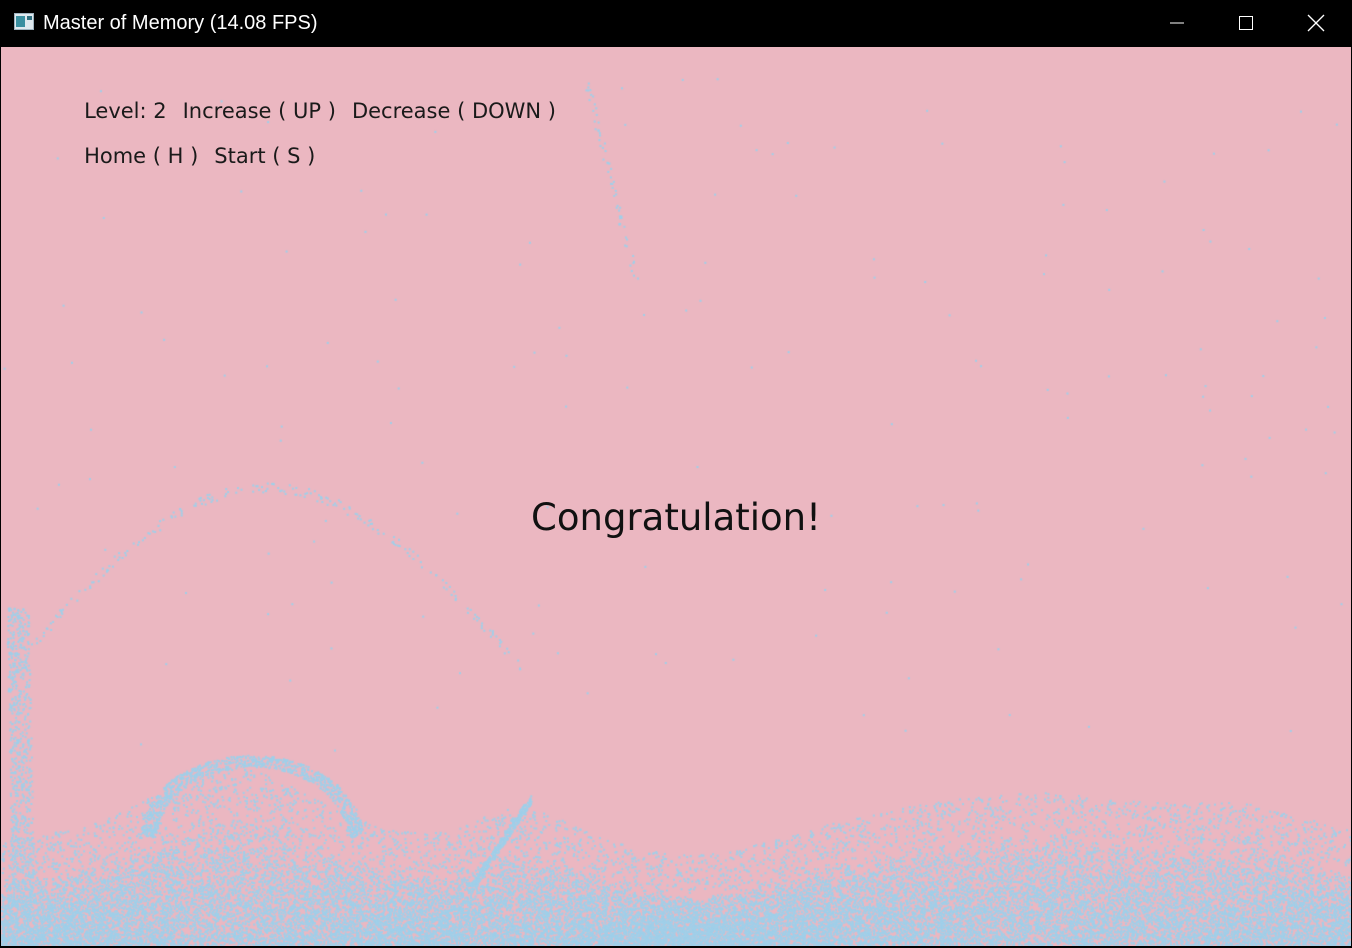  Describe the element at coordinates (676, 23) in the screenshot. I see `title-bar: Master of Memory (14.08 FPS)` at that location.